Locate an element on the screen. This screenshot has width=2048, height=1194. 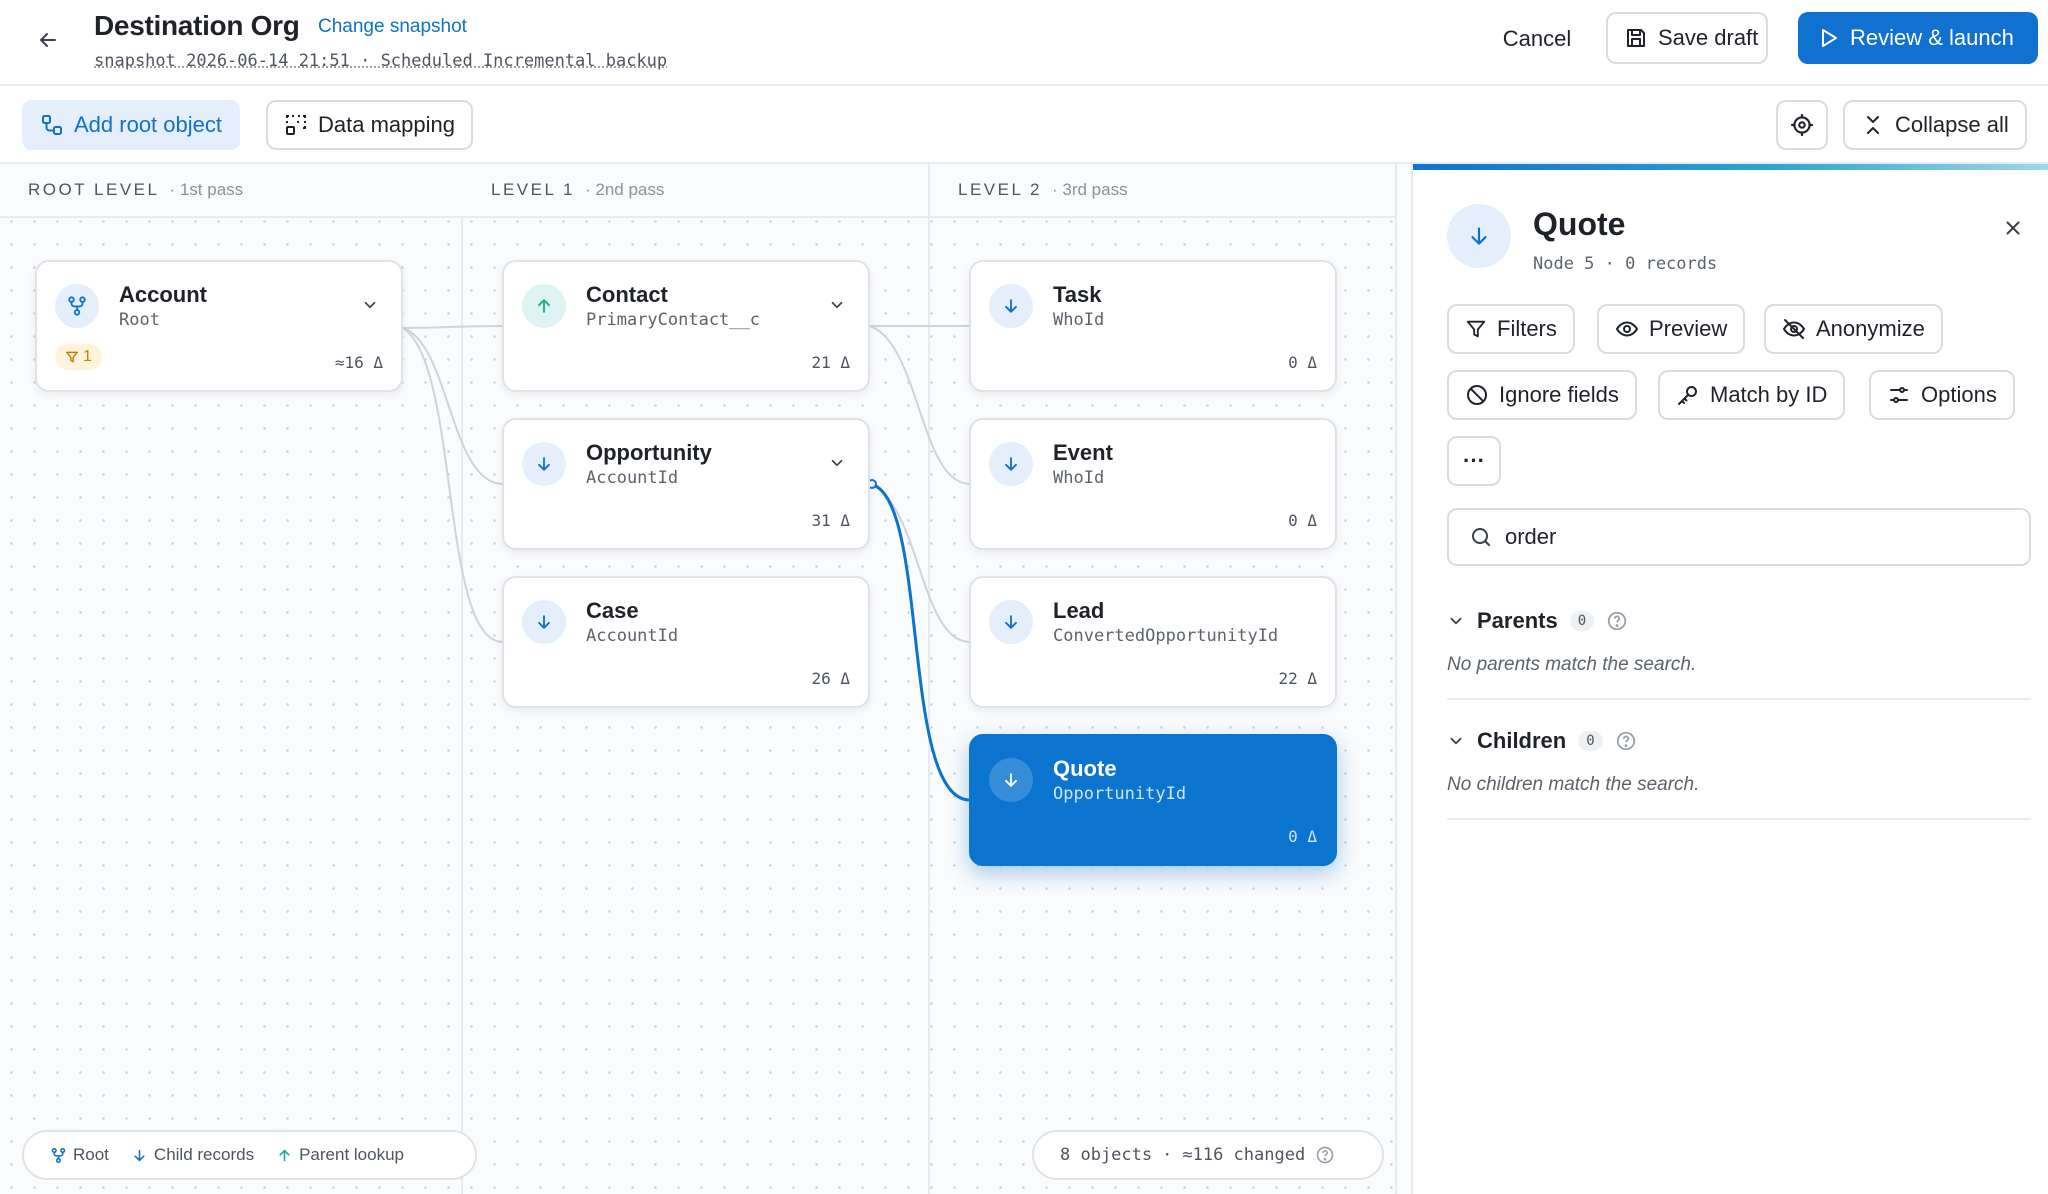
changed-count: ≈116 changed is located at coordinates (1244, 1155).